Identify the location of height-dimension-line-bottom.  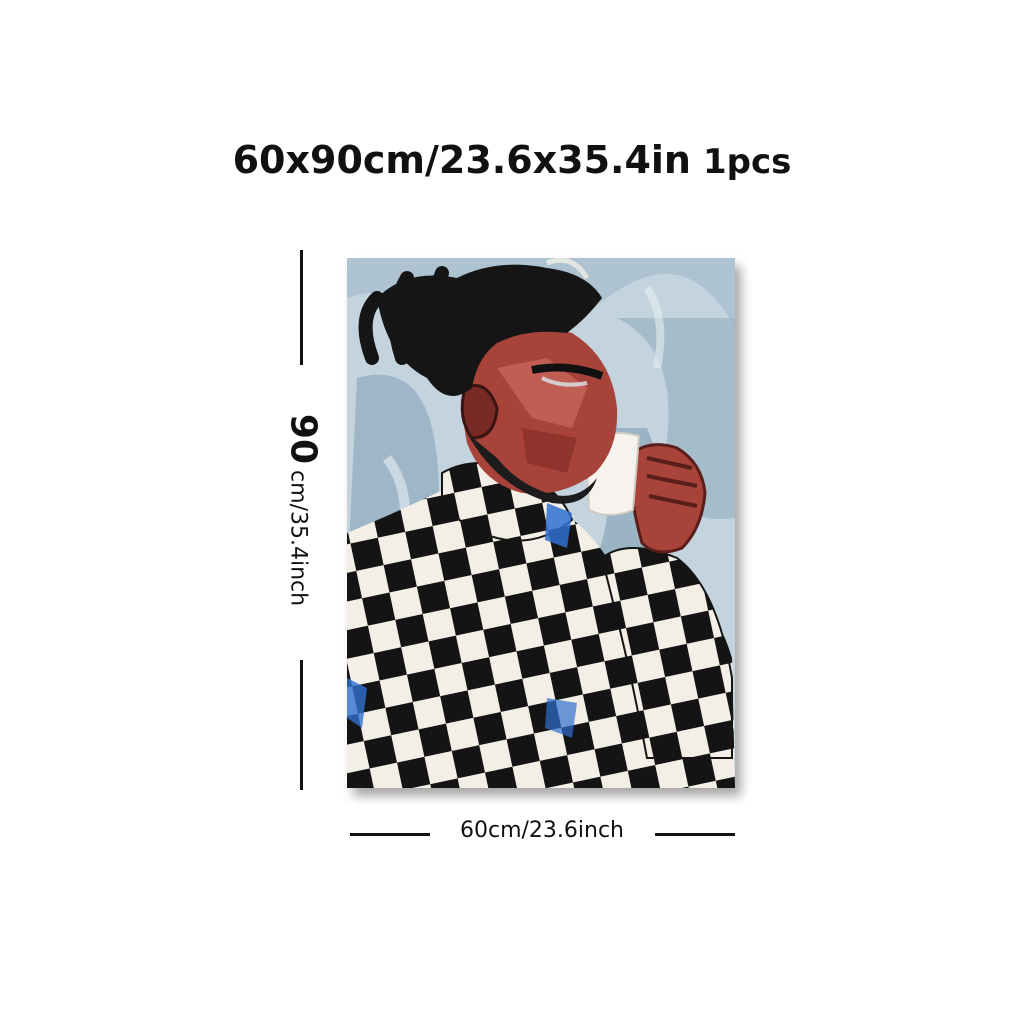
(301, 725).